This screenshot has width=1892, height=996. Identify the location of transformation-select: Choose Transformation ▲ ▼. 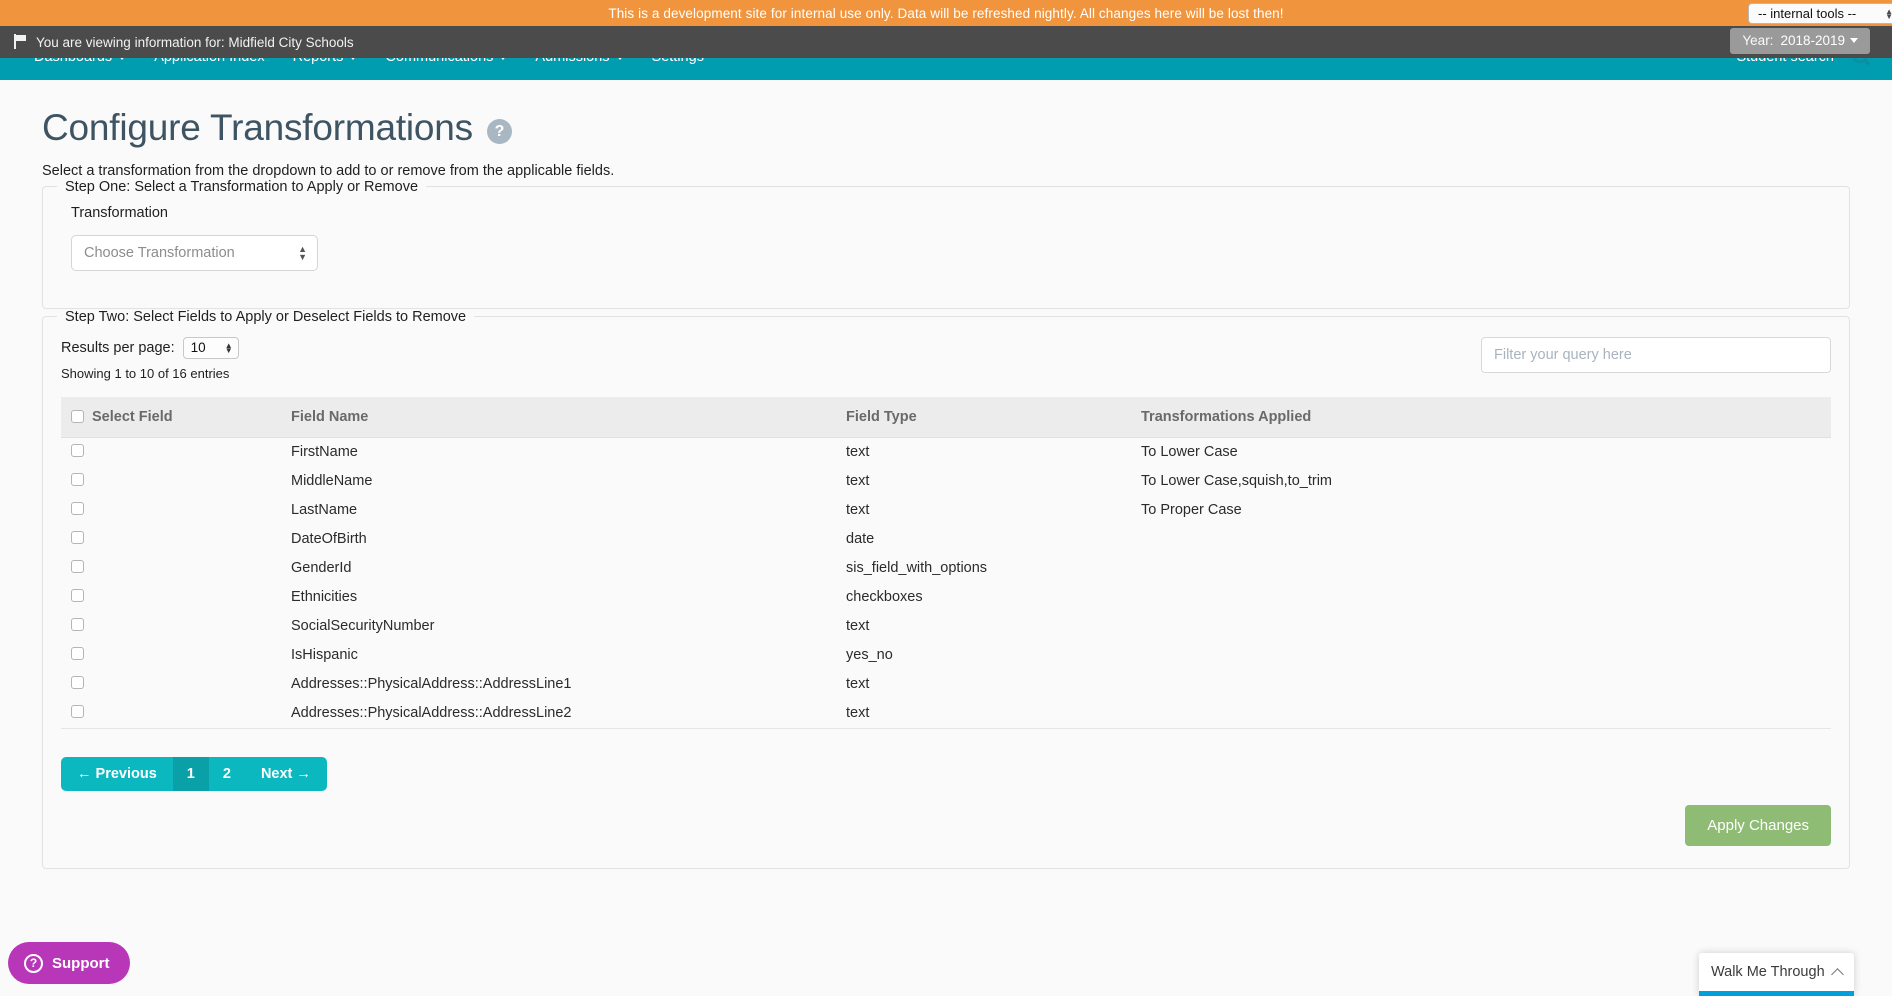
(194, 252).